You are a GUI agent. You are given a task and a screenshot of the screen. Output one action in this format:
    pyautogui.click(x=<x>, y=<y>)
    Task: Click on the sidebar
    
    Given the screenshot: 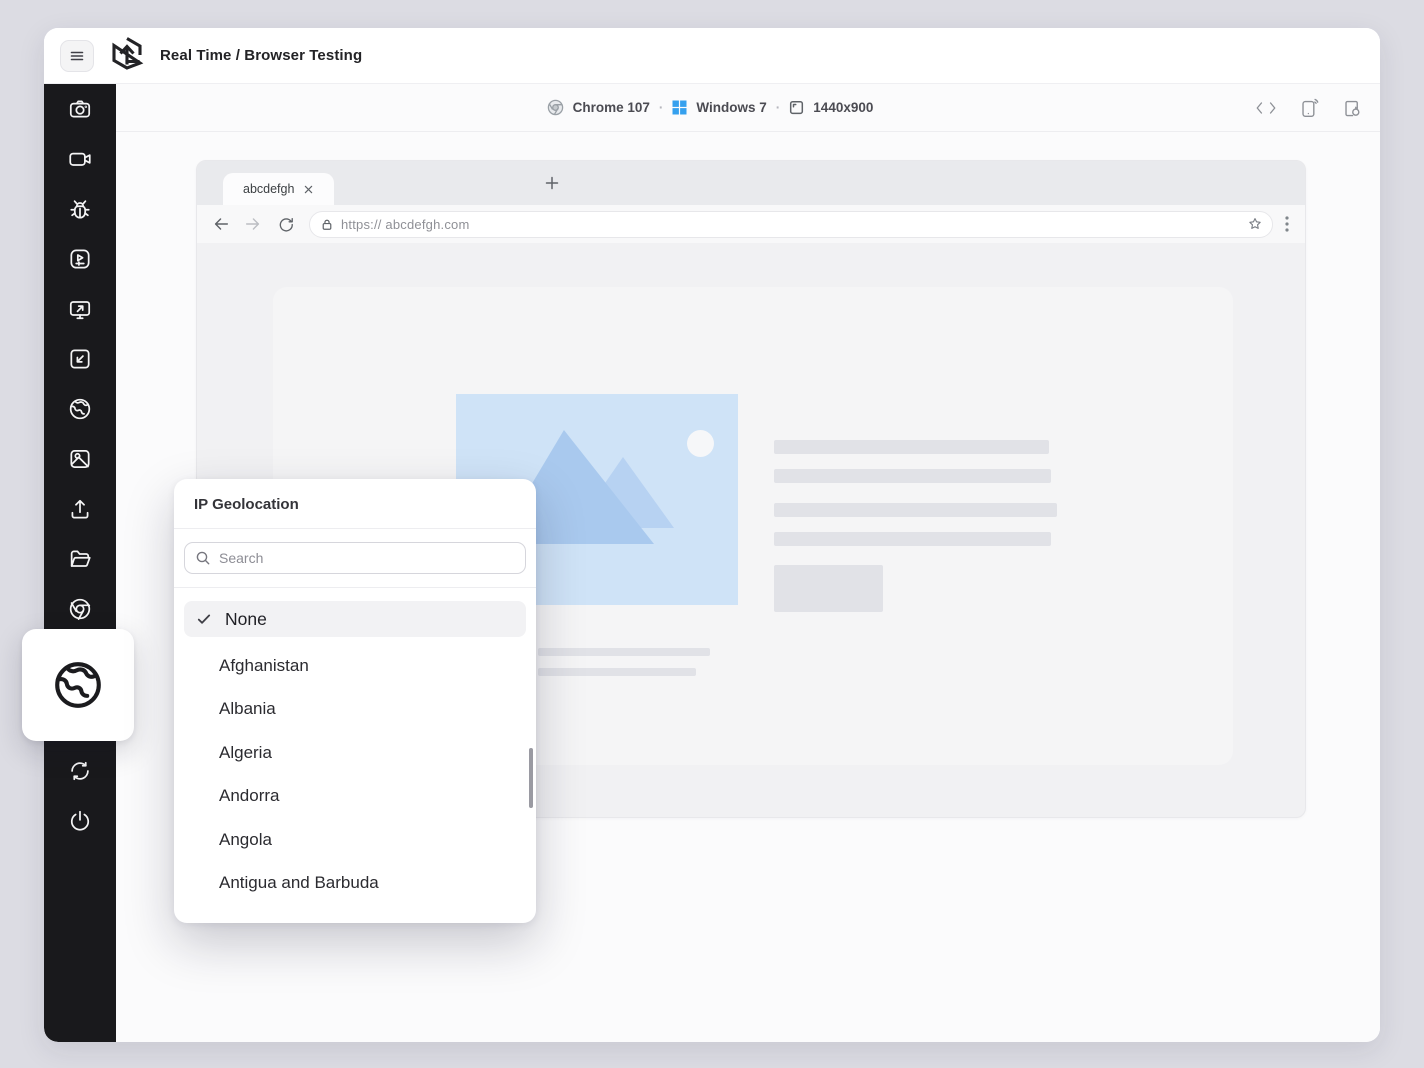 What is the action you would take?
    pyautogui.click(x=80, y=563)
    